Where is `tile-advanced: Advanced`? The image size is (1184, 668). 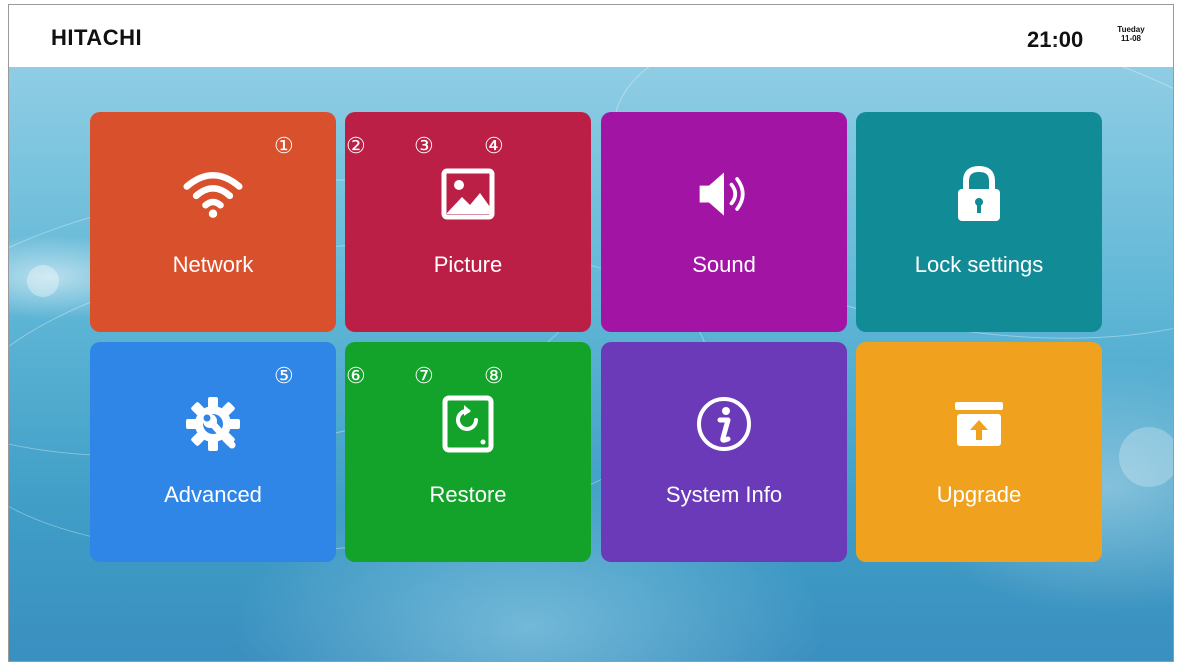 tile-advanced: Advanced is located at coordinates (213, 452).